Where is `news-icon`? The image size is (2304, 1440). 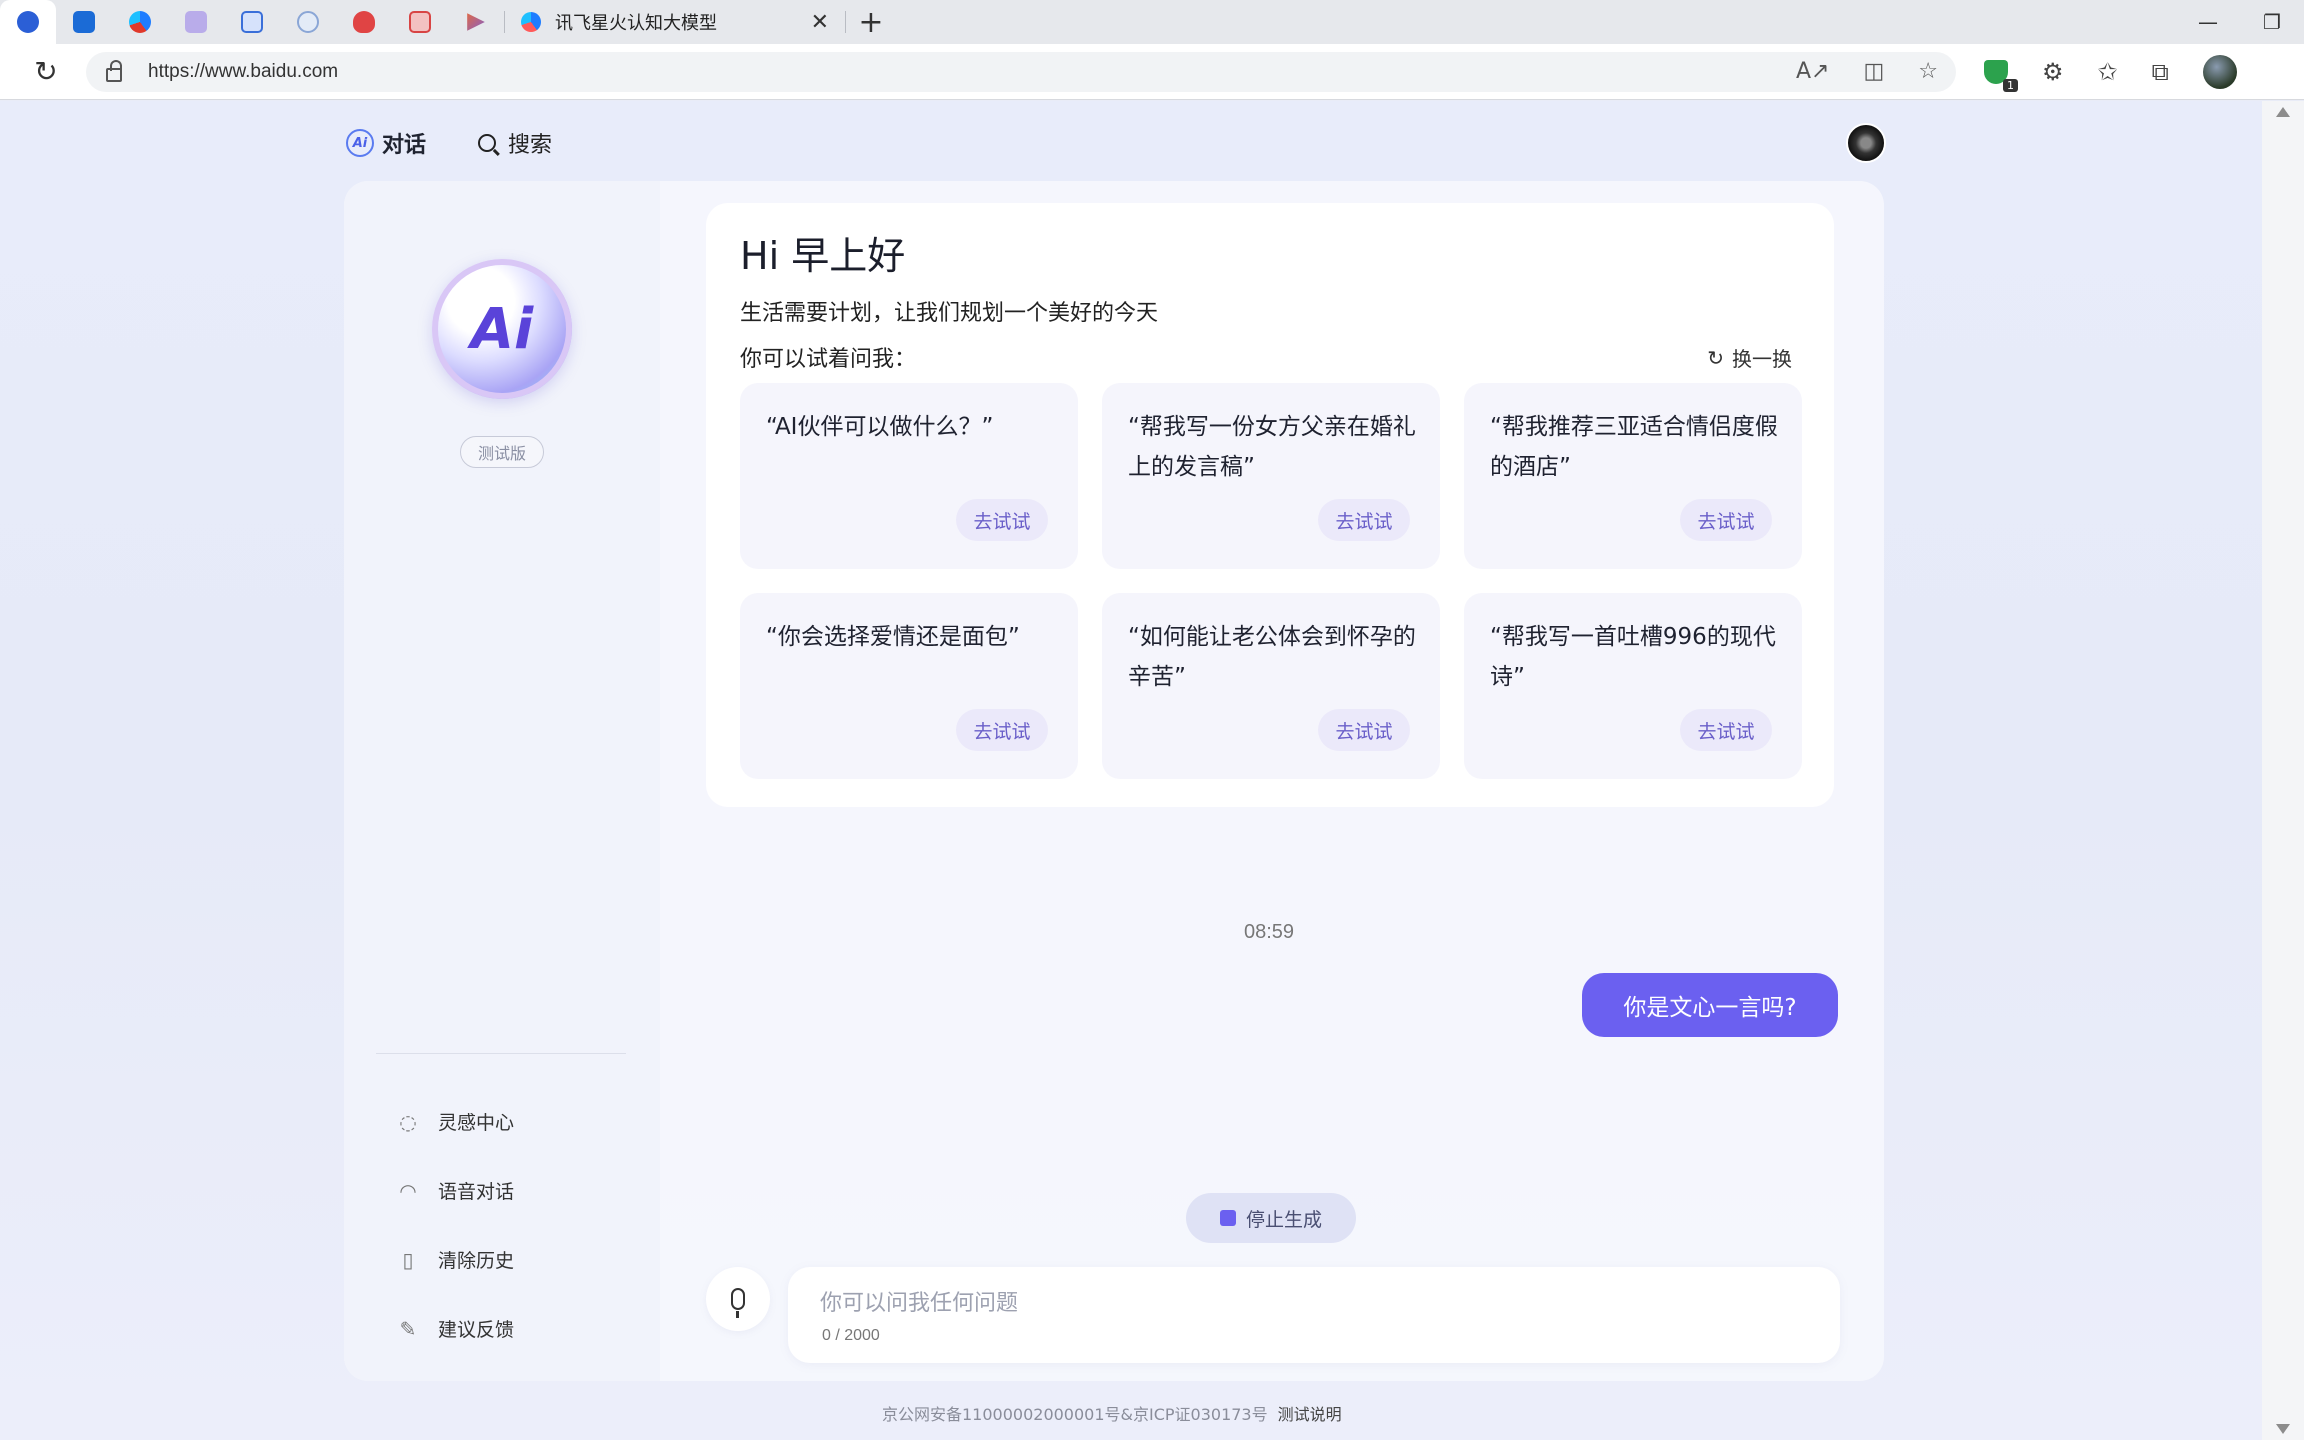
news-icon is located at coordinates (420, 22).